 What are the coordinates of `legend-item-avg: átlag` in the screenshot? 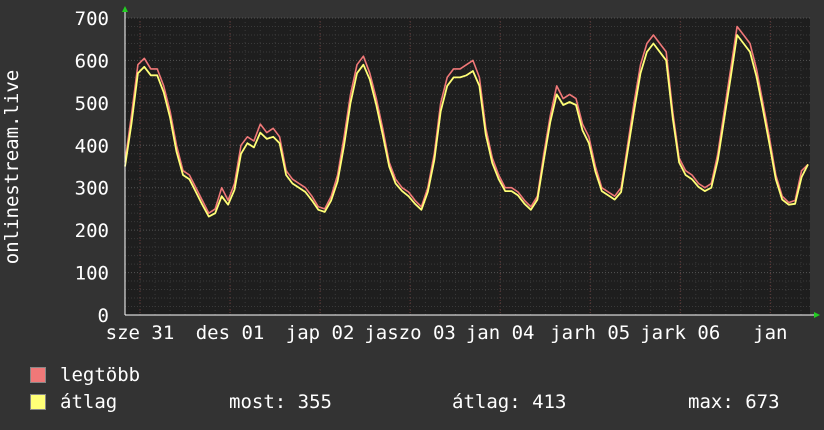 It's located at (73, 402).